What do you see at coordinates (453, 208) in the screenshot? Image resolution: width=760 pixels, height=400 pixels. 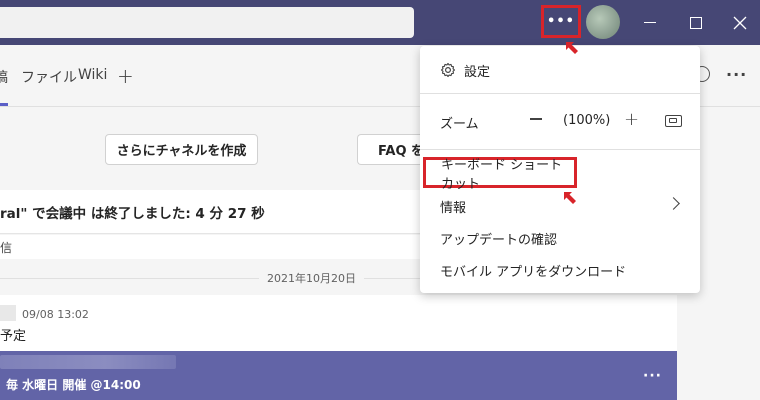 I see `menu-item-info-label: 情報` at bounding box center [453, 208].